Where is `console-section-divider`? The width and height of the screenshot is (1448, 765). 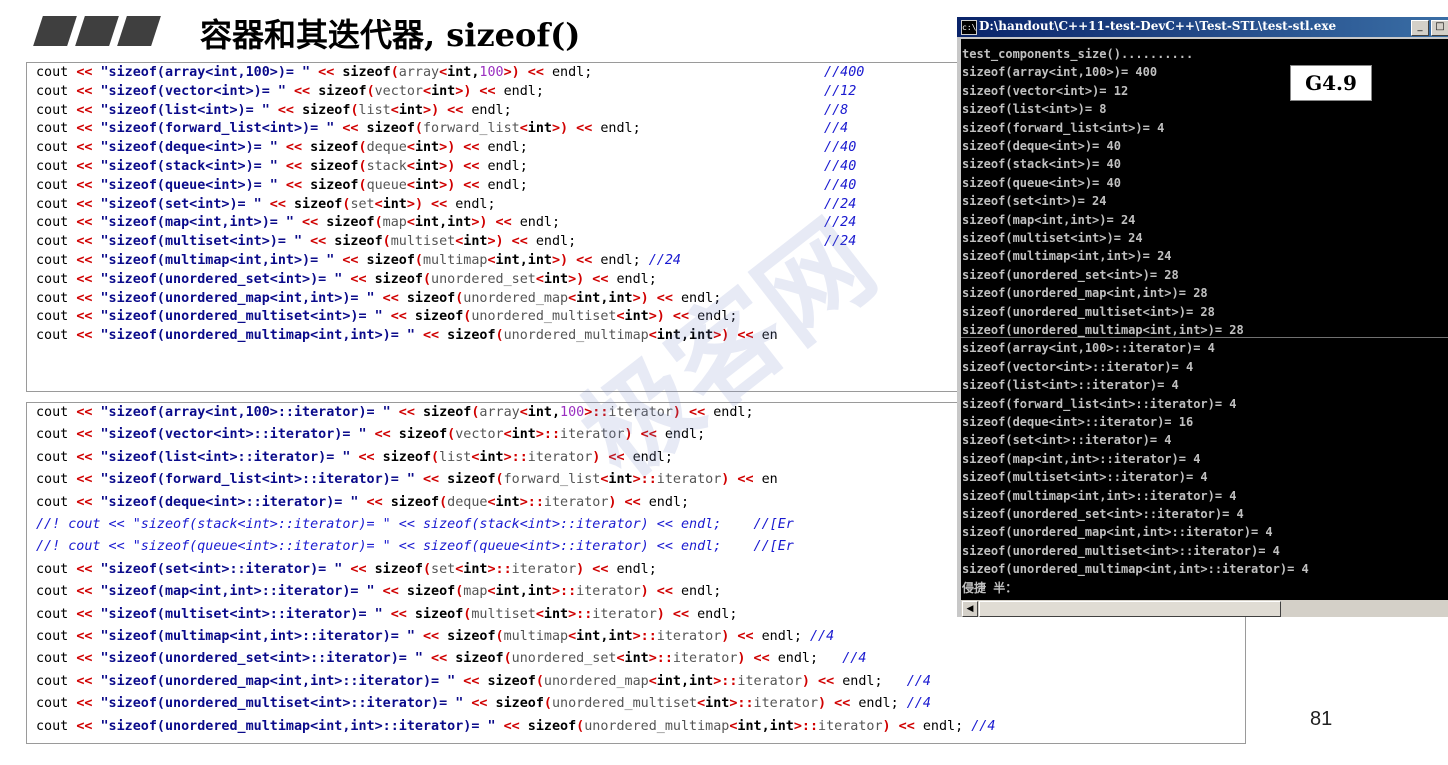 console-section-divider is located at coordinates (1204, 338).